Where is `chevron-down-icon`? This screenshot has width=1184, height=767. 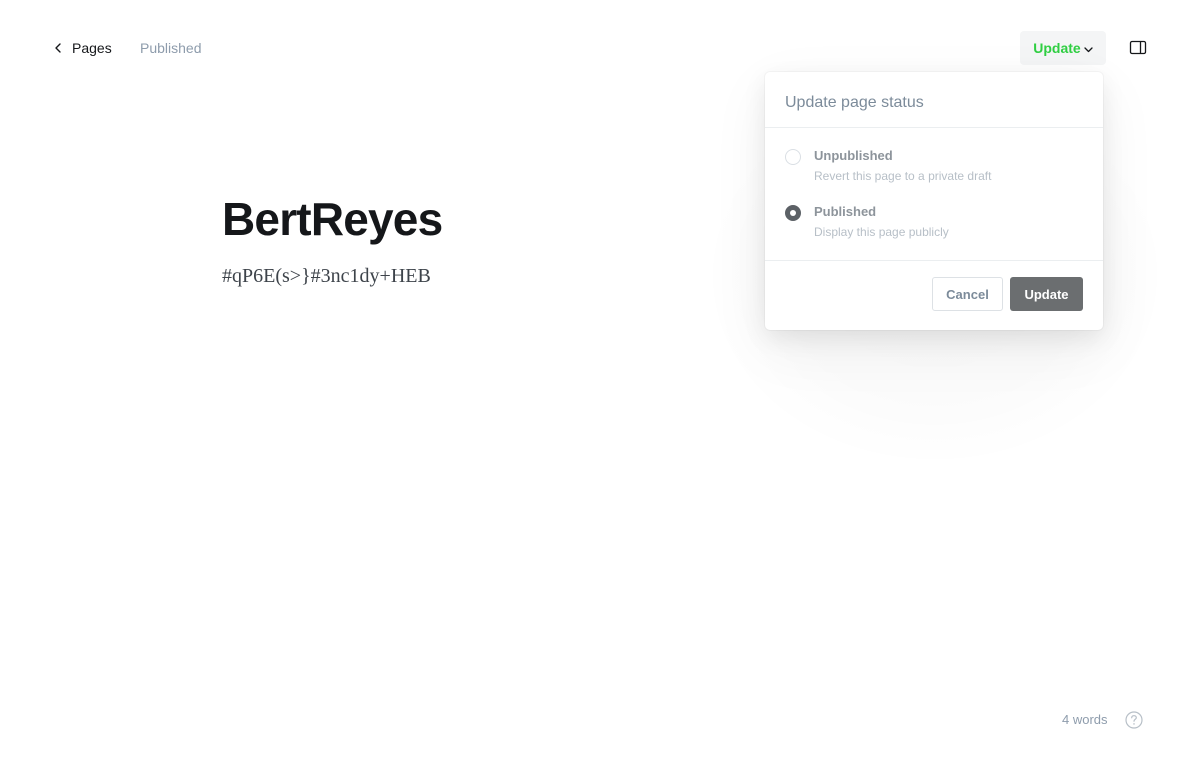
chevron-down-icon is located at coordinates (1087, 48).